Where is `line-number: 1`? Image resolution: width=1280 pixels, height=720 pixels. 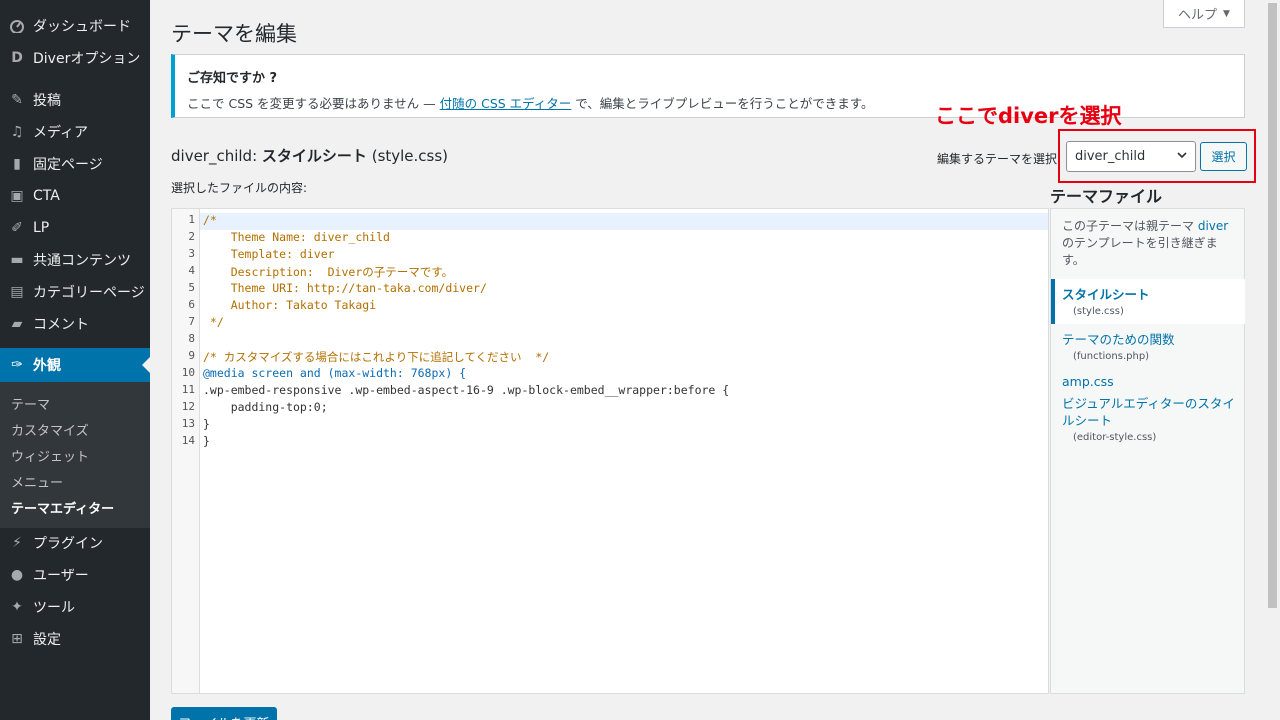
line-number: 1 is located at coordinates (191, 219).